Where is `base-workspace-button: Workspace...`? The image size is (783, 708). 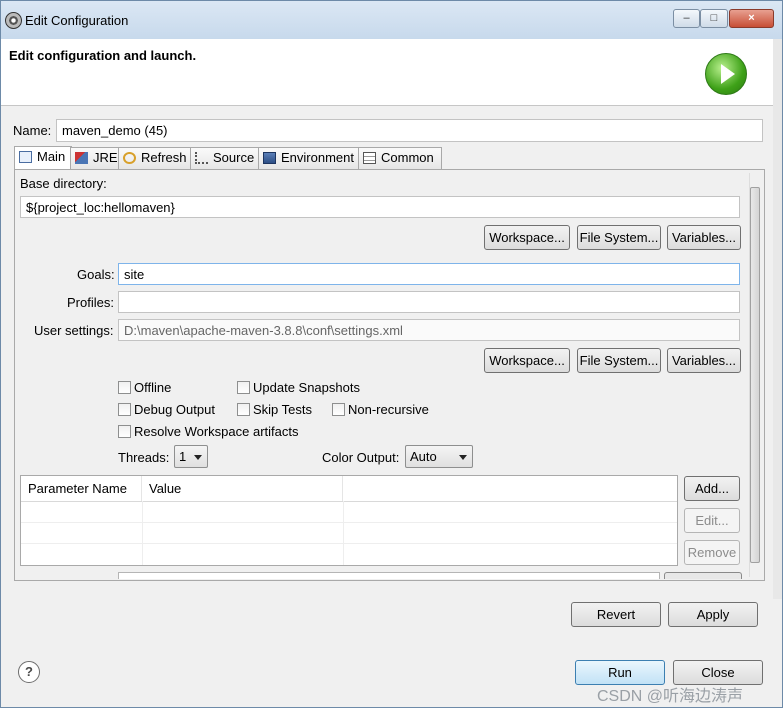
base-workspace-button: Workspace... is located at coordinates (527, 237).